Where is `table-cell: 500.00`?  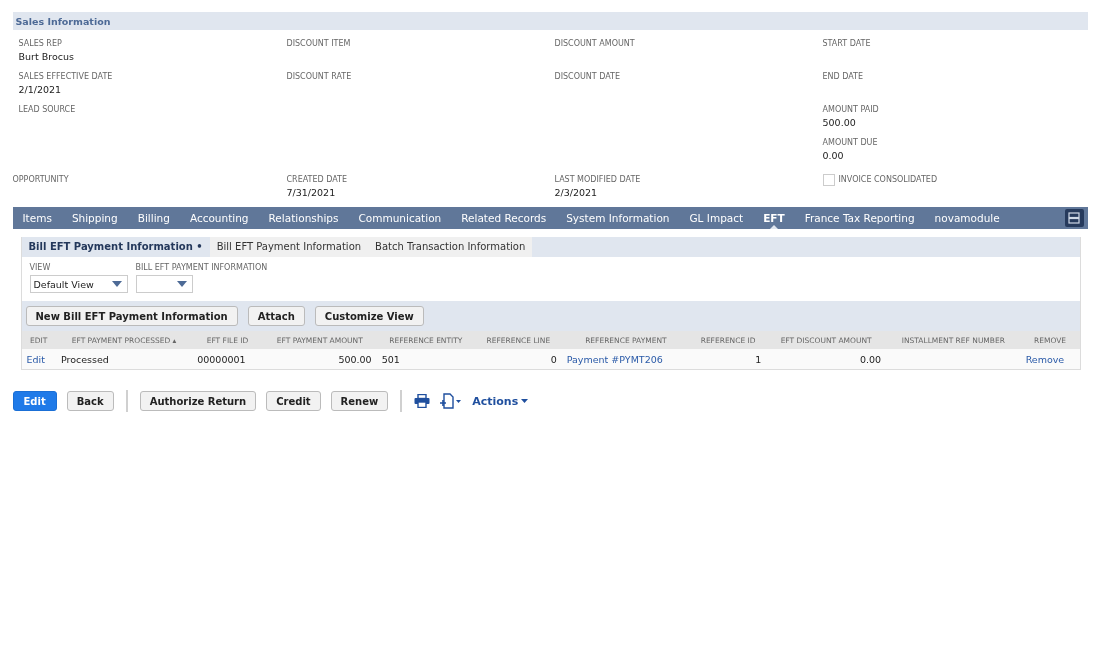
table-cell: 500.00 is located at coordinates (355, 359).